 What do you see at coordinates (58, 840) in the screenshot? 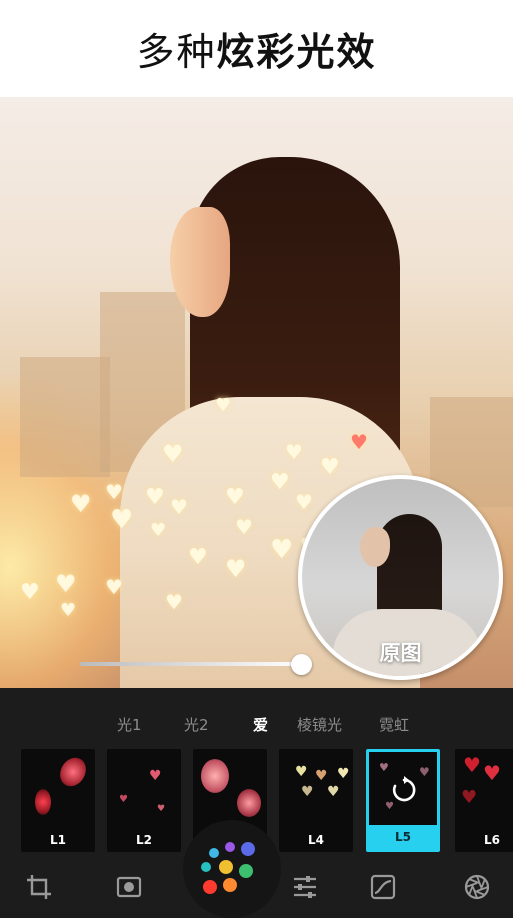
I see `effect-thumb-label: L1` at bounding box center [58, 840].